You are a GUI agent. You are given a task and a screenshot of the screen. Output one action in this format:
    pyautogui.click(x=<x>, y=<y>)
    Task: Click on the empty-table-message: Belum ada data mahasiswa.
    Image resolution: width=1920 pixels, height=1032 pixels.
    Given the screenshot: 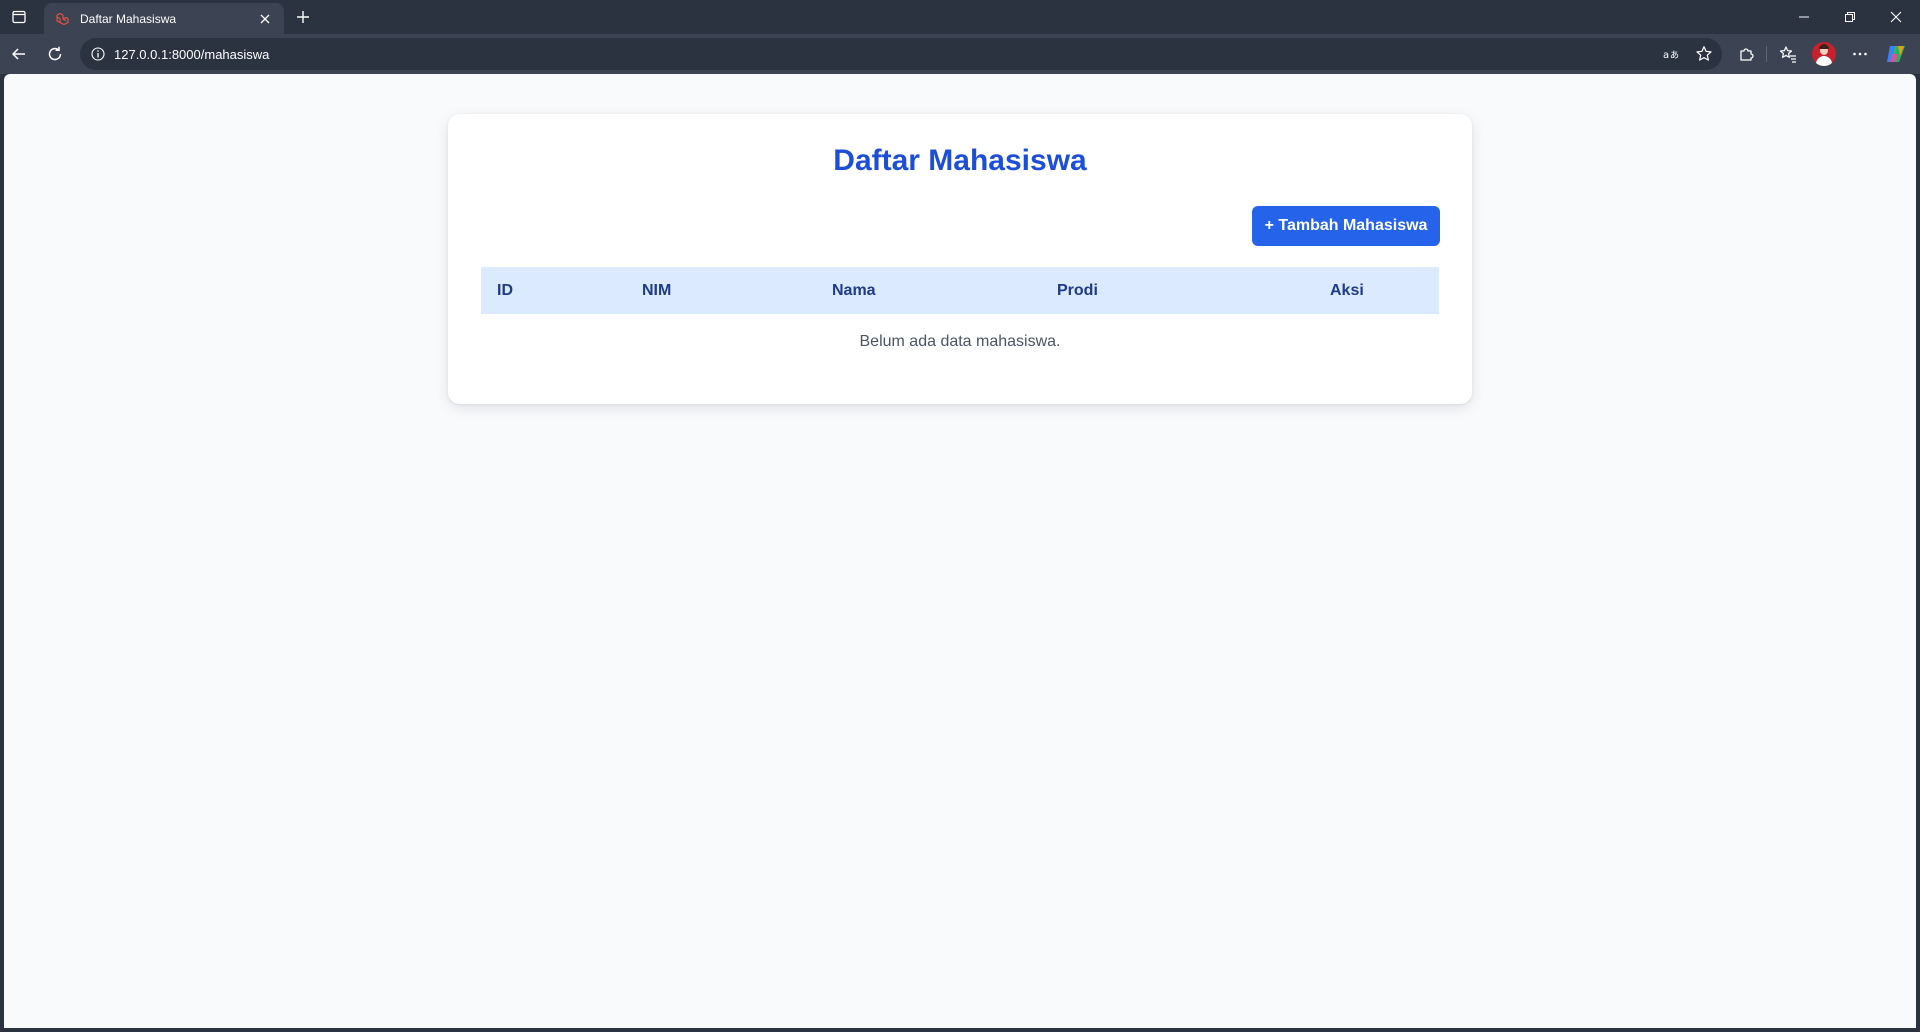 What is the action you would take?
    pyautogui.click(x=960, y=341)
    